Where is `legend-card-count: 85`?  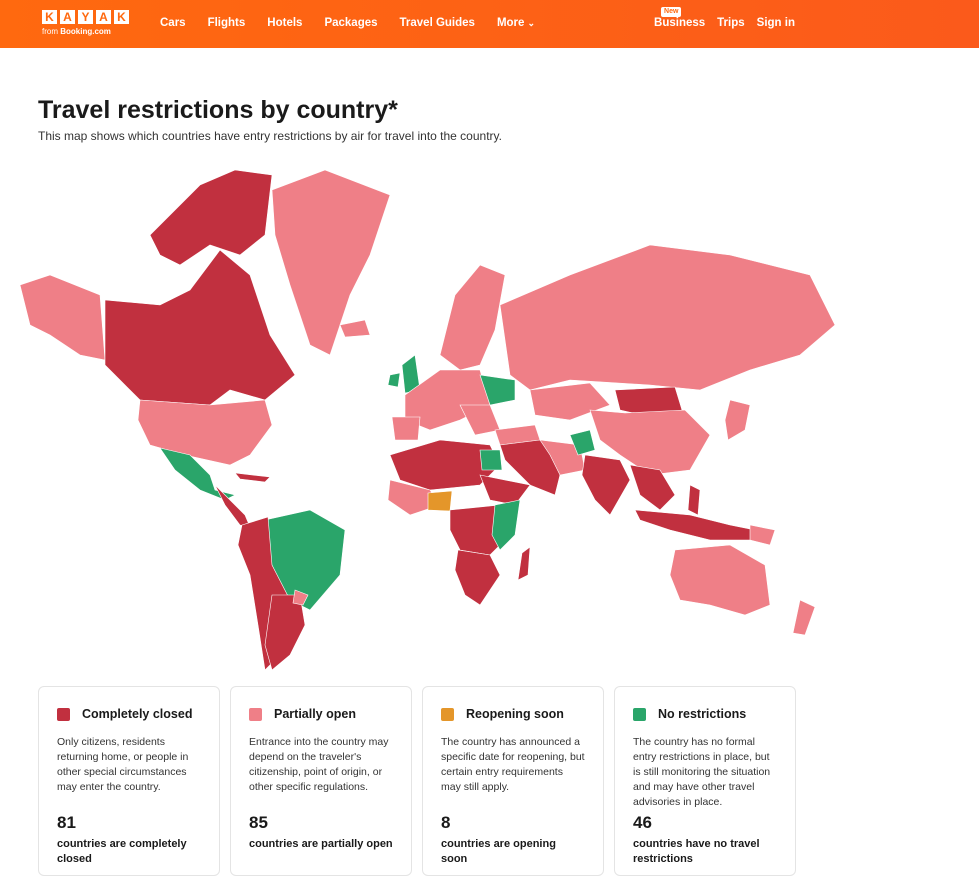
legend-card-count: 85 is located at coordinates (258, 822).